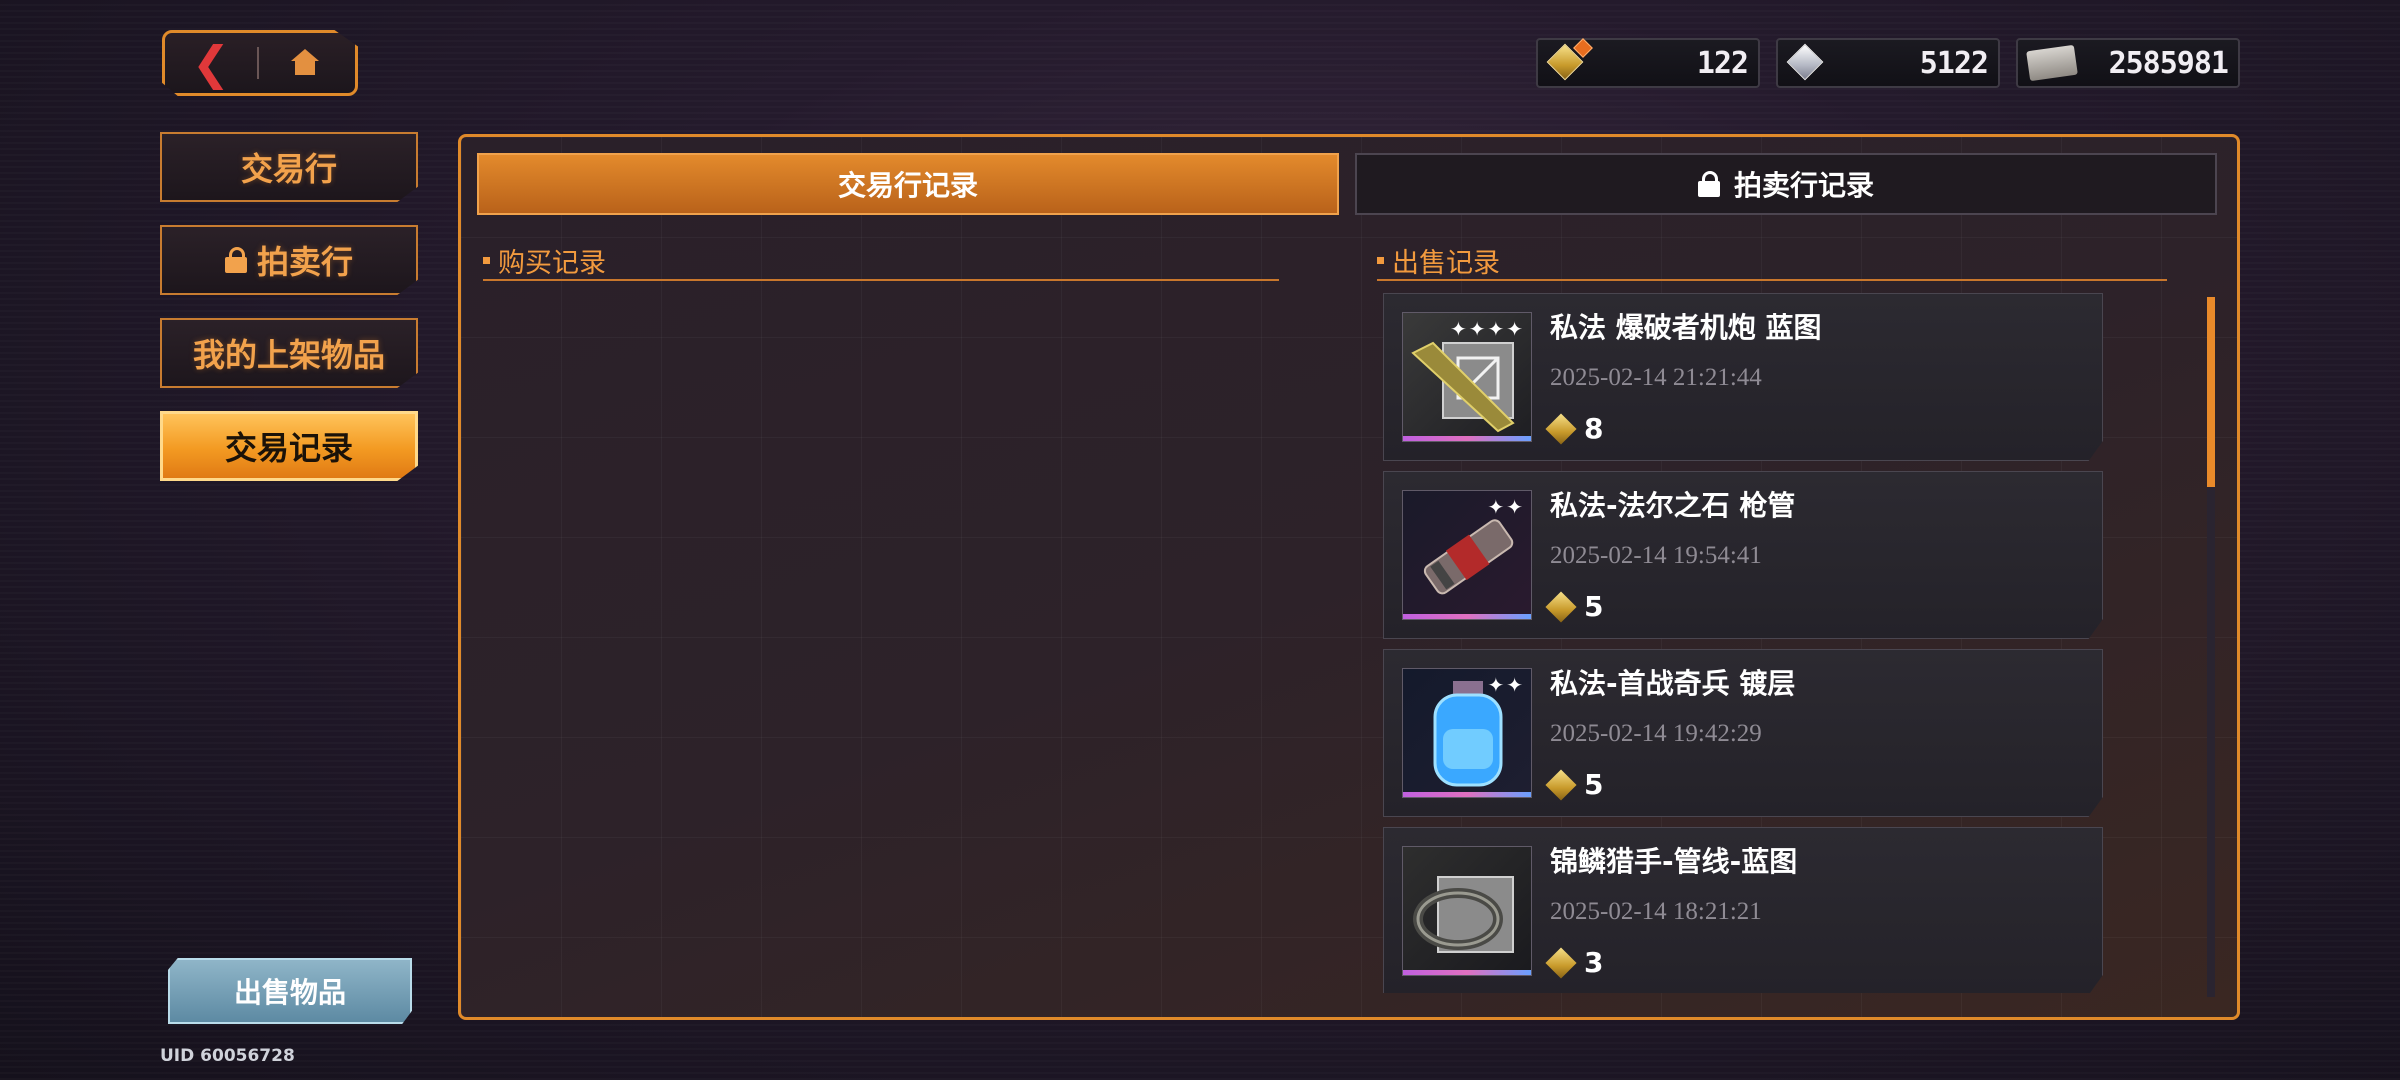  Describe the element at coordinates (1954, 63) in the screenshot. I see `currency-silver-value: 5122` at that location.